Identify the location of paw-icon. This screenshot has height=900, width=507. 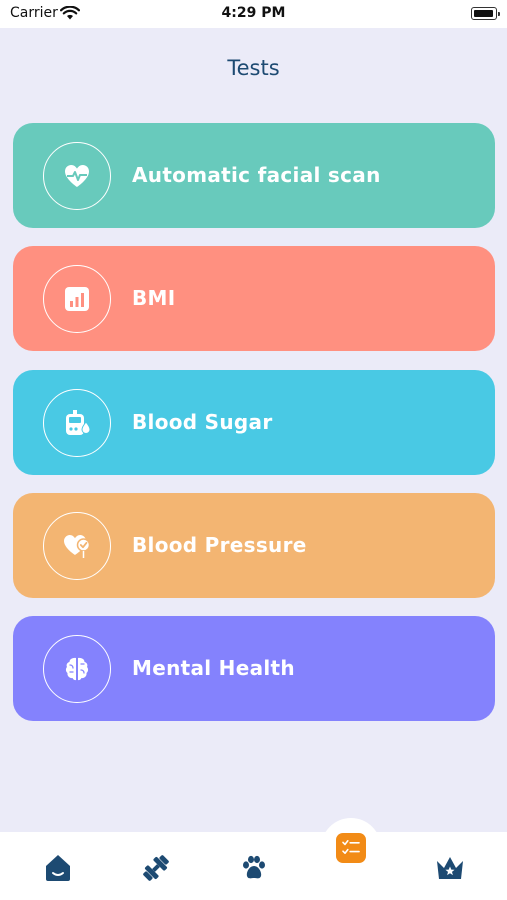
(254, 867).